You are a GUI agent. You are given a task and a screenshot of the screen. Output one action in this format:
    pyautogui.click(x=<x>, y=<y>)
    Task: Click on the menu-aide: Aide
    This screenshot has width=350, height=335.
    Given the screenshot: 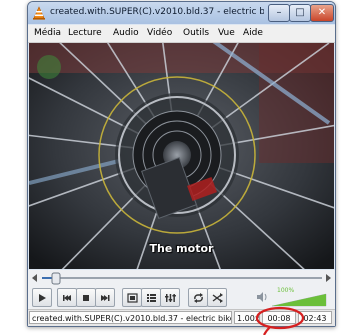 What is the action you would take?
    pyautogui.click(x=253, y=33)
    